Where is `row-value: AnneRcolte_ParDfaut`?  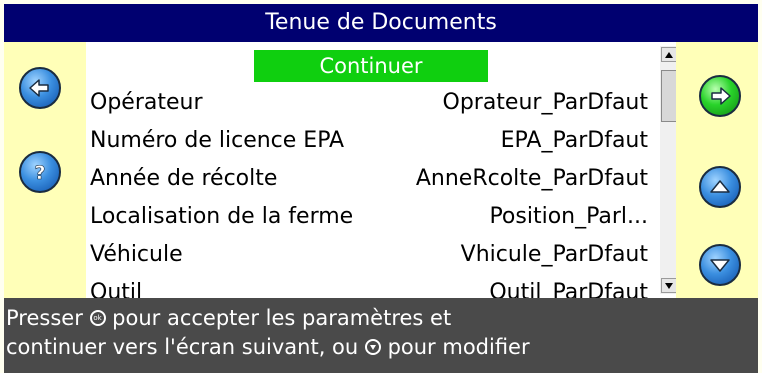
row-value: AnneRcolte_ParDfaut is located at coordinates (531, 178).